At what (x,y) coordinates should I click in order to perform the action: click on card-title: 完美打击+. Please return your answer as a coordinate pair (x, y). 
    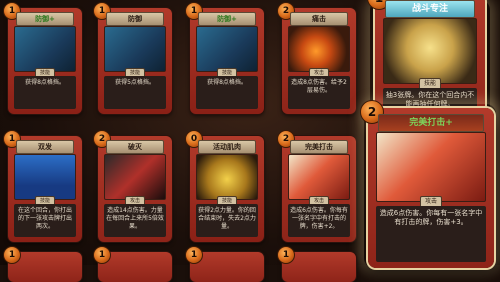
    Looking at the image, I should click on (431, 123).